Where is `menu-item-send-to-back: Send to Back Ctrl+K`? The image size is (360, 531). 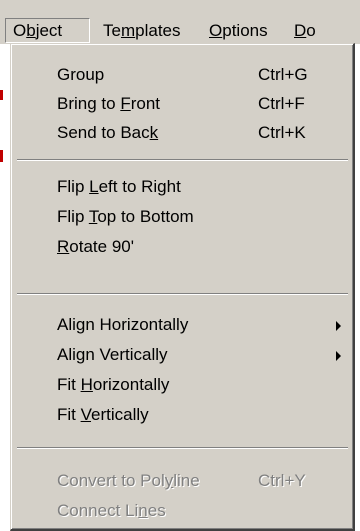 menu-item-send-to-back: Send to Back Ctrl+K is located at coordinates (182, 132).